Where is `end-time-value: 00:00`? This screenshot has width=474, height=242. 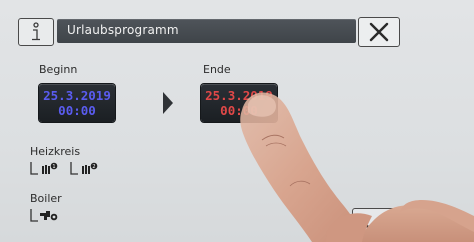
end-time-value: 00:00 is located at coordinates (239, 110).